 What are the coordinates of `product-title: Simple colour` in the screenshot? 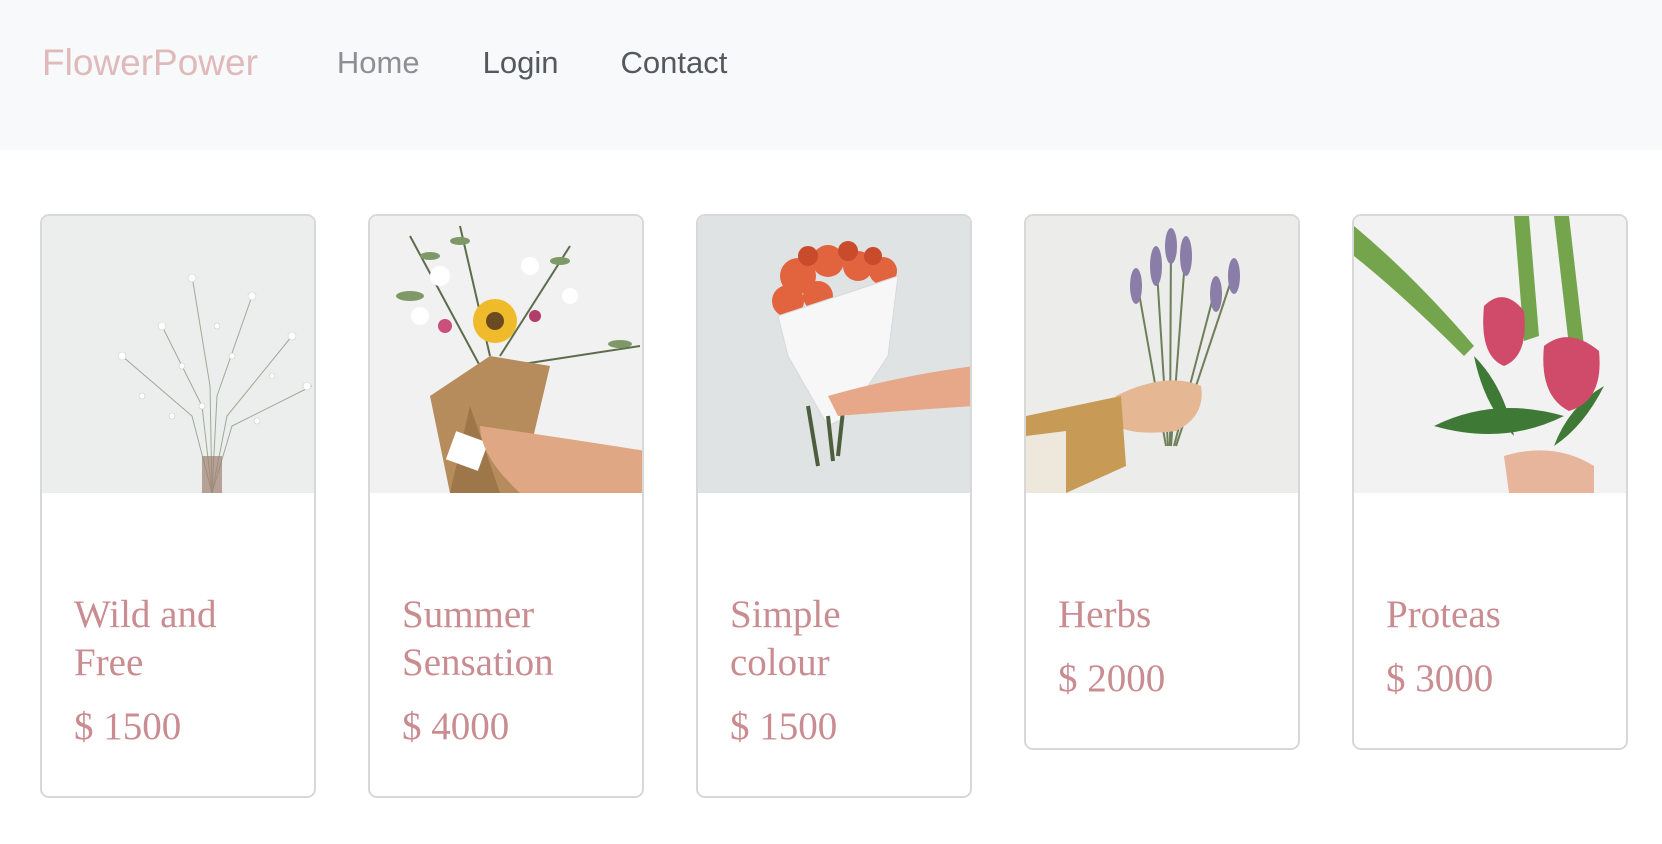 It's located at (785, 638).